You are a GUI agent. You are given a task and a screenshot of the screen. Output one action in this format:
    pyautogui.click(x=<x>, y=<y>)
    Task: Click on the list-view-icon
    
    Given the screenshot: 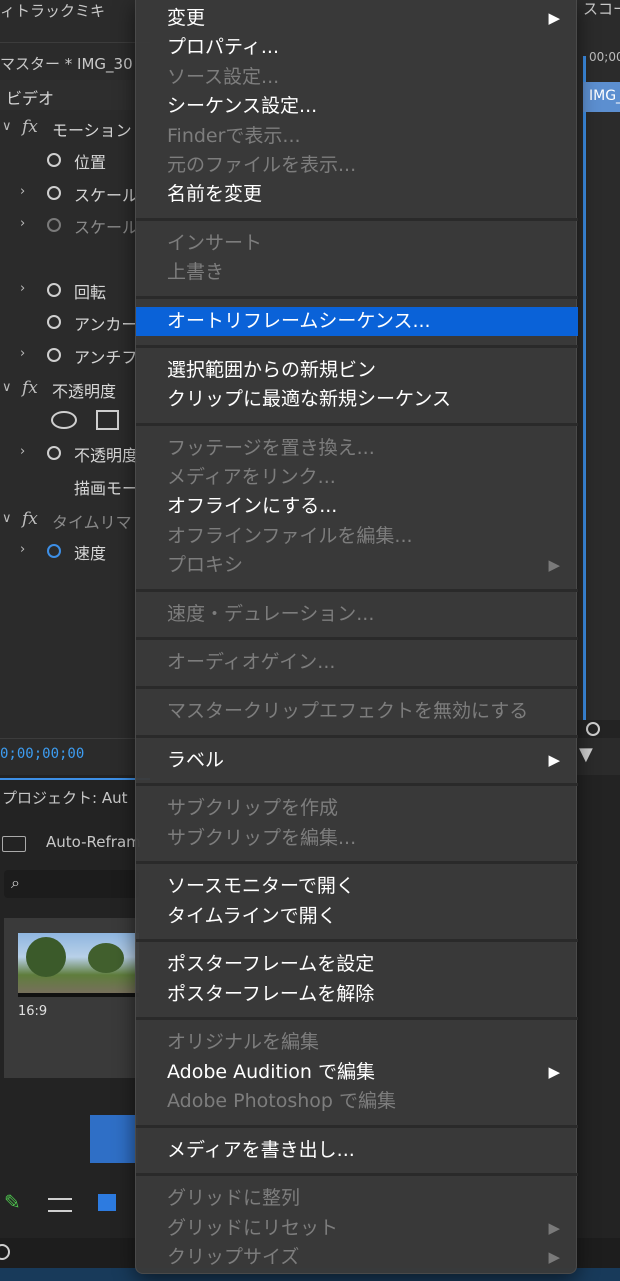 What is the action you would take?
    pyautogui.click(x=60, y=1205)
    